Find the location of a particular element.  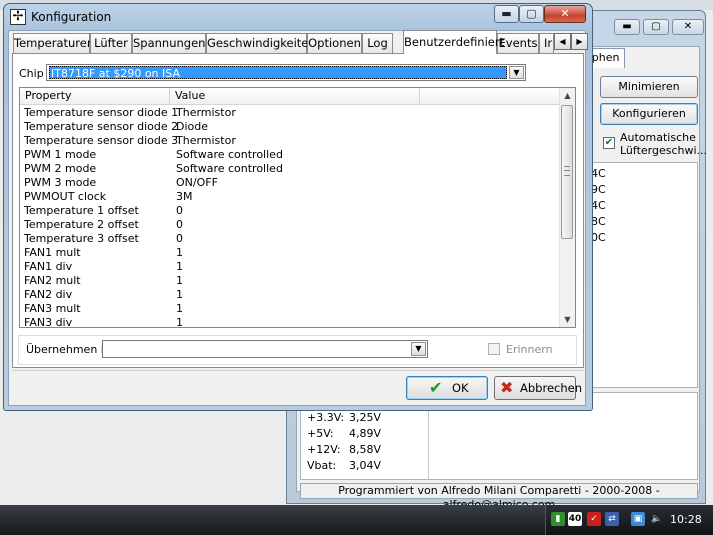

cancel-button-label: Abbrechen is located at coordinates (551, 388).